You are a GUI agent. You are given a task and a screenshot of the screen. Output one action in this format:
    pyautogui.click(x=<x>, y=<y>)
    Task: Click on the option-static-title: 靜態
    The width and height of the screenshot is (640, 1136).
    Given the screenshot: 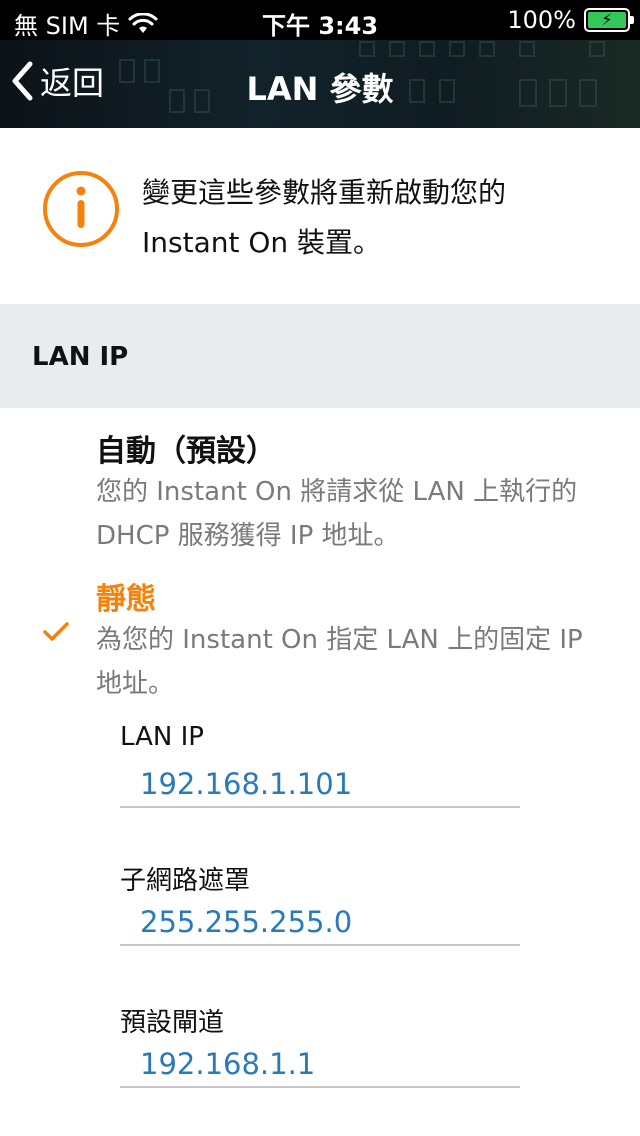 What is the action you would take?
    pyautogui.click(x=126, y=599)
    